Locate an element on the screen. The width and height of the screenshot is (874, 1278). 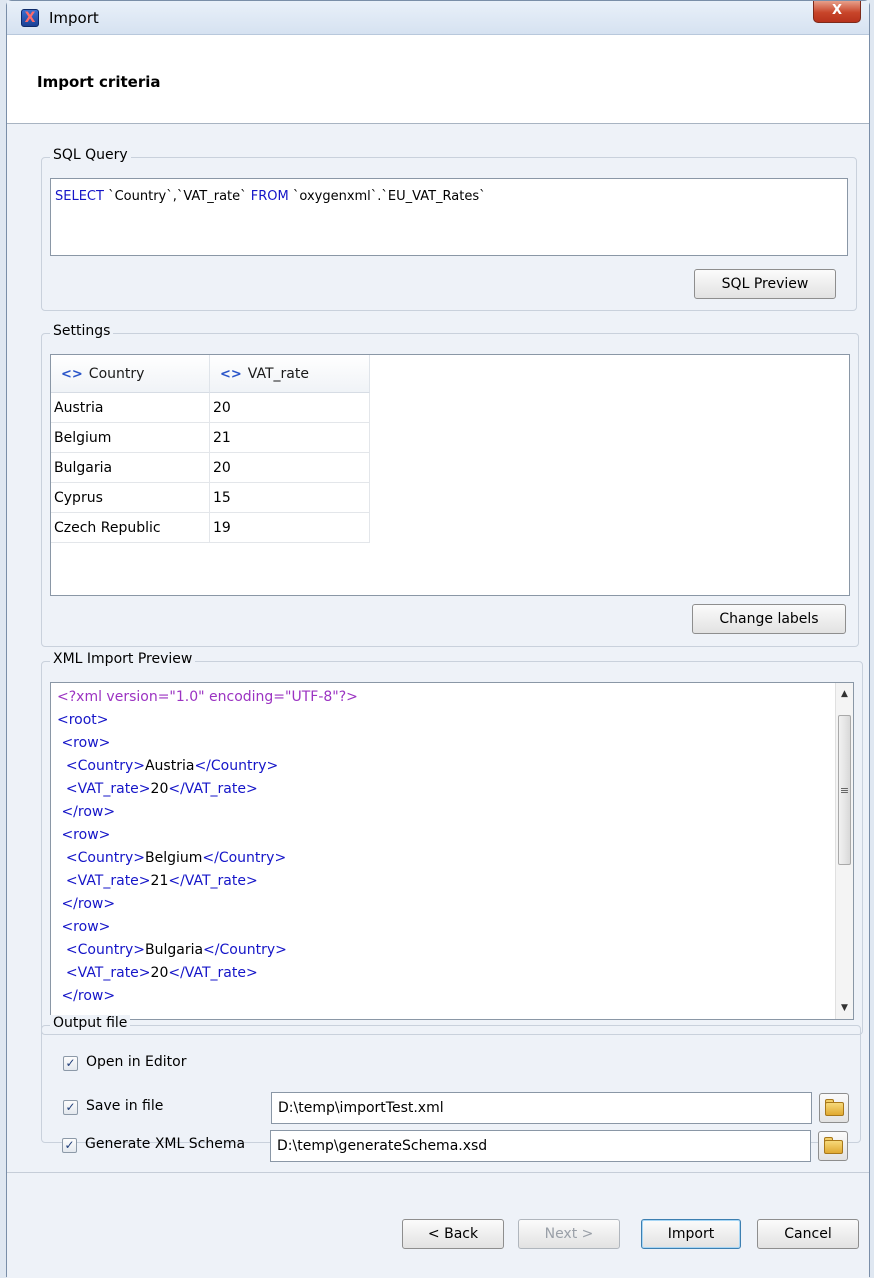
browse-save-file-button is located at coordinates (834, 1108).